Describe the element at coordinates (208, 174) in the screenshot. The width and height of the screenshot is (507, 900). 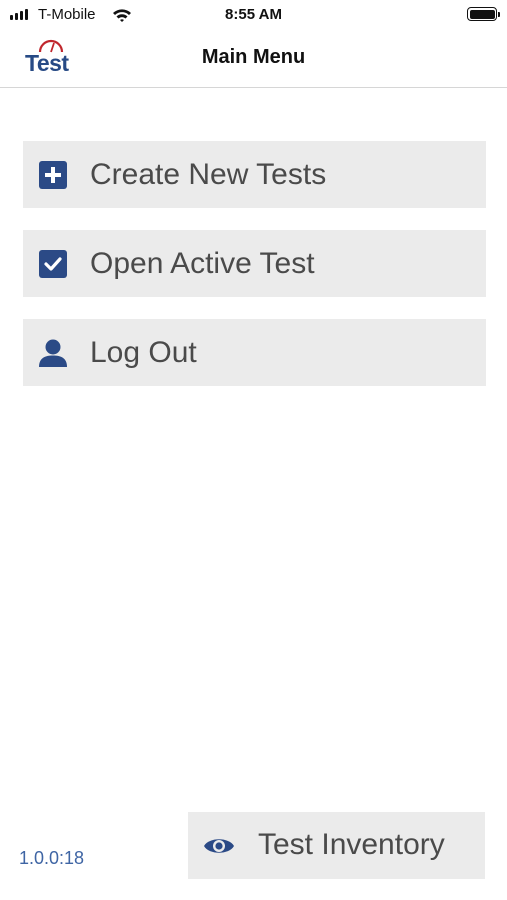
I see `create-new-tests-label: Create New Tests` at that location.